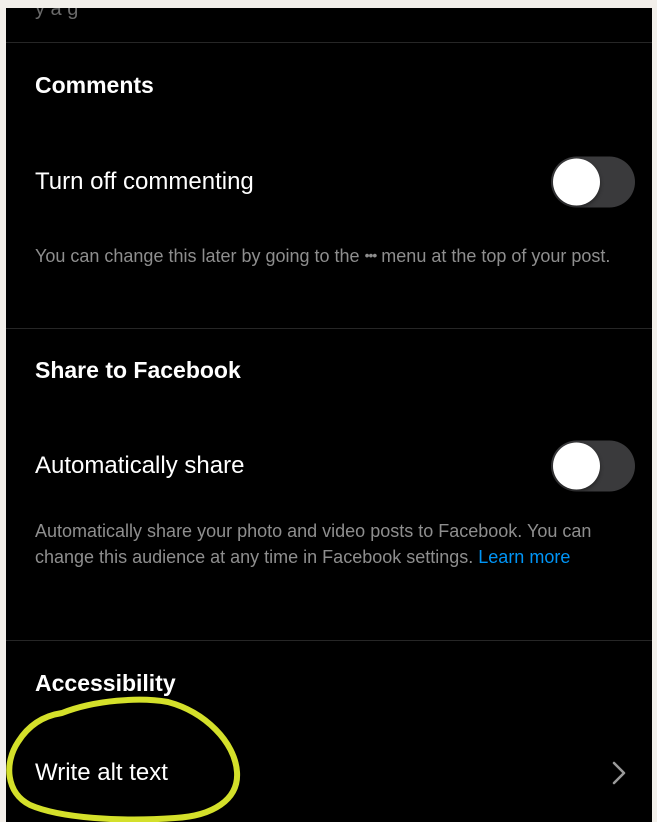  Describe the element at coordinates (144, 181) in the screenshot. I see `turn-off-commenting-label: Turn off commenting` at that location.